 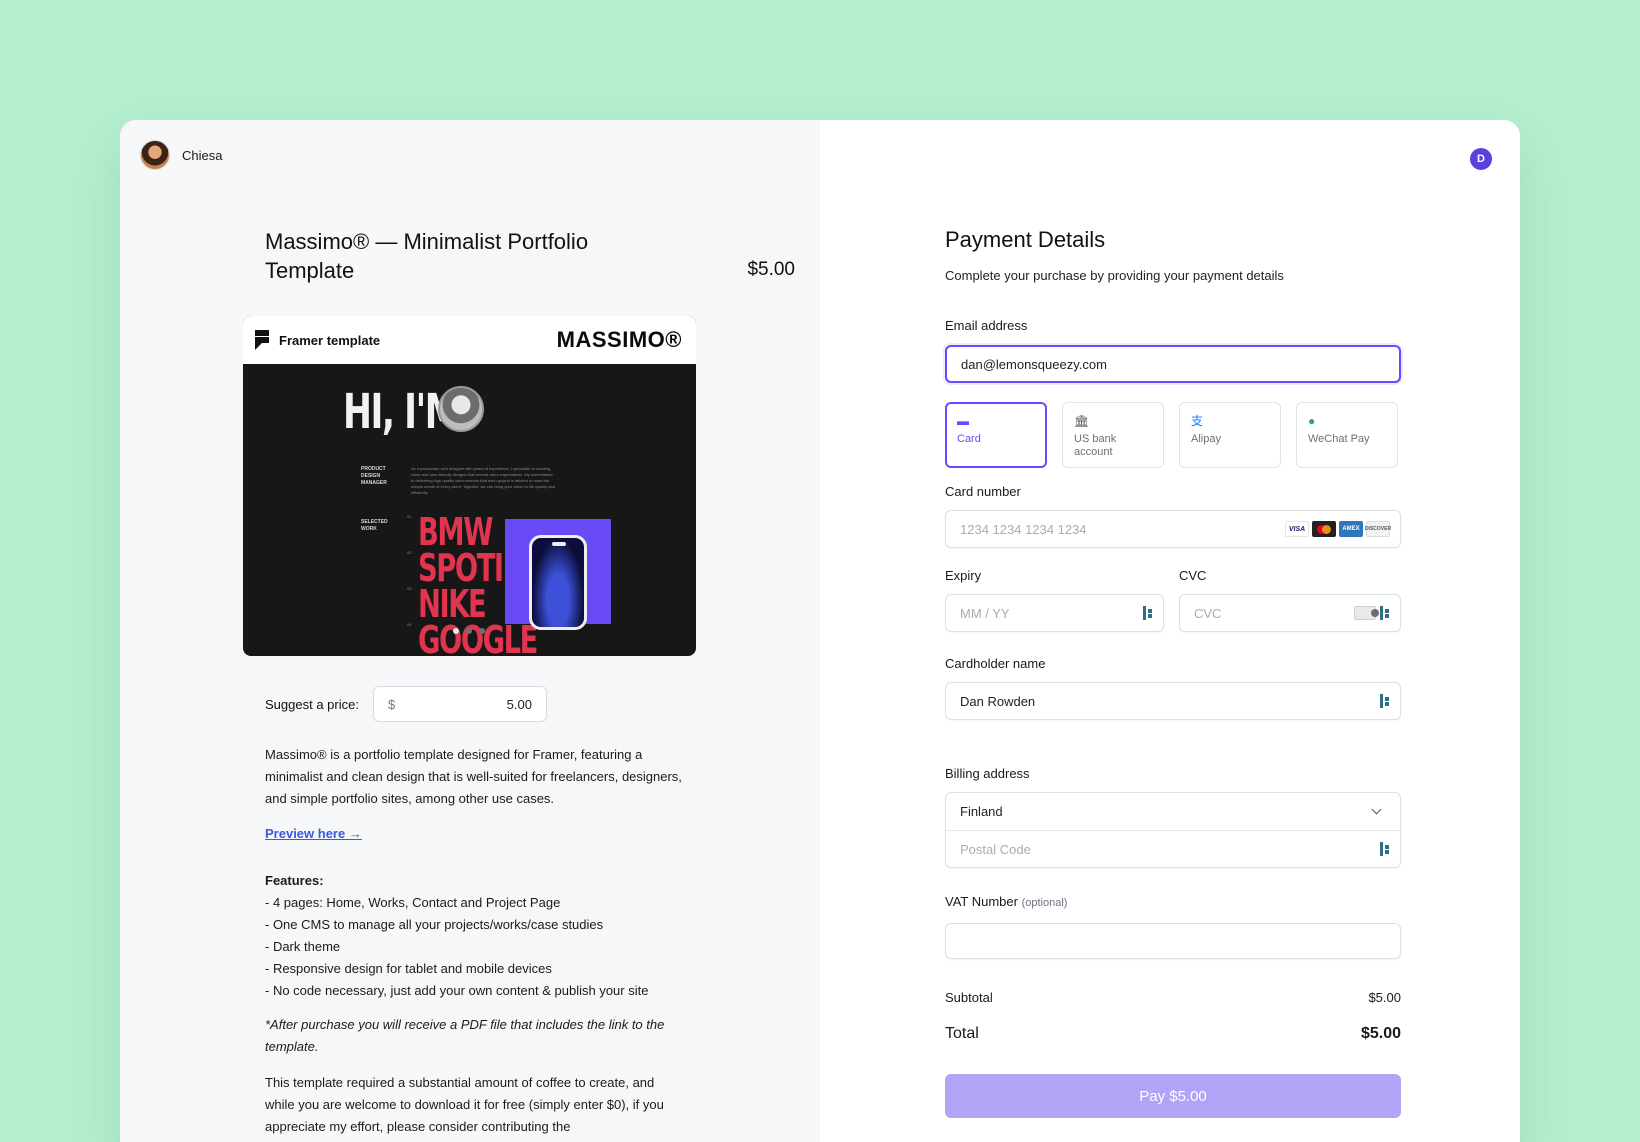 I want to click on suggest-price: Suggest a price: $ 5.00, so click(x=406, y=704).